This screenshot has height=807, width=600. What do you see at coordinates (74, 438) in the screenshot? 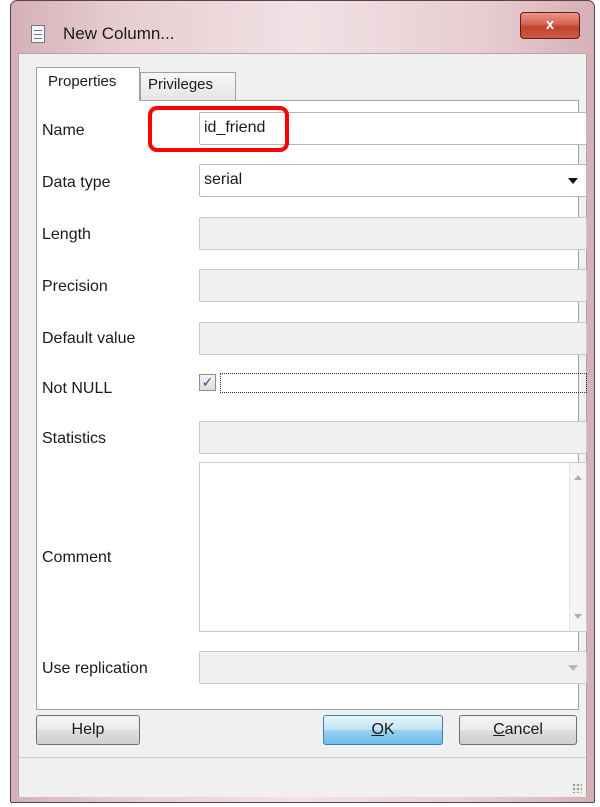
I see `statistics-label: Statistics` at bounding box center [74, 438].